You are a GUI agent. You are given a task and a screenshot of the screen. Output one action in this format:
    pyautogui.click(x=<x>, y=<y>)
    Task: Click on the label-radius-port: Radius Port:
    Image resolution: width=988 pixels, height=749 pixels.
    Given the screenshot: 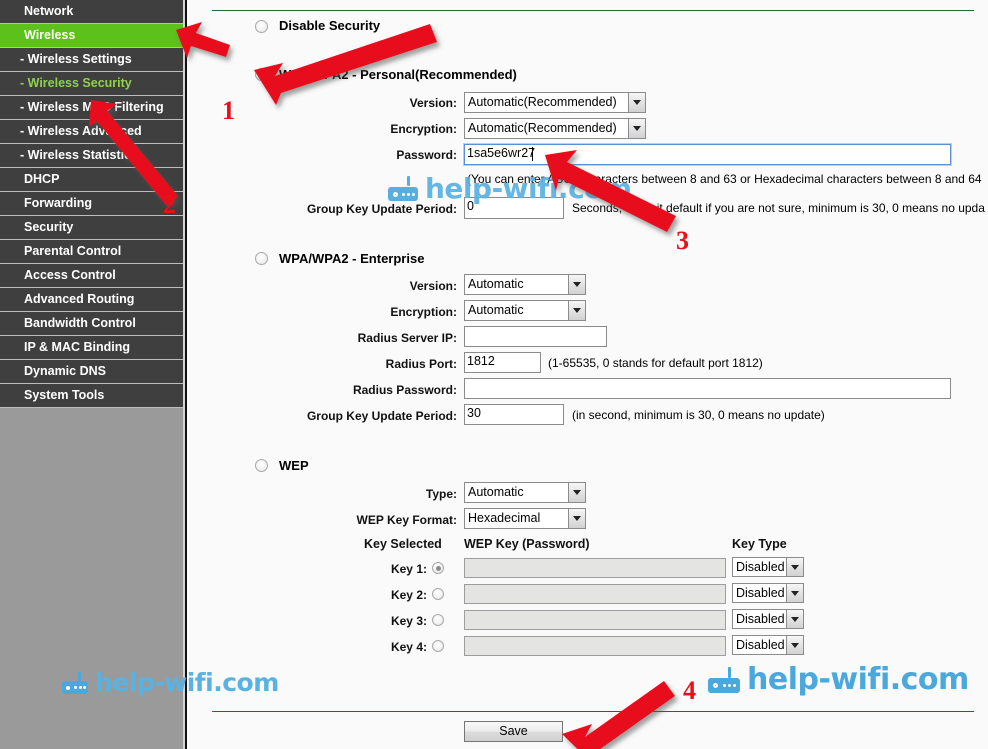 What is the action you would take?
    pyautogui.click(x=421, y=364)
    